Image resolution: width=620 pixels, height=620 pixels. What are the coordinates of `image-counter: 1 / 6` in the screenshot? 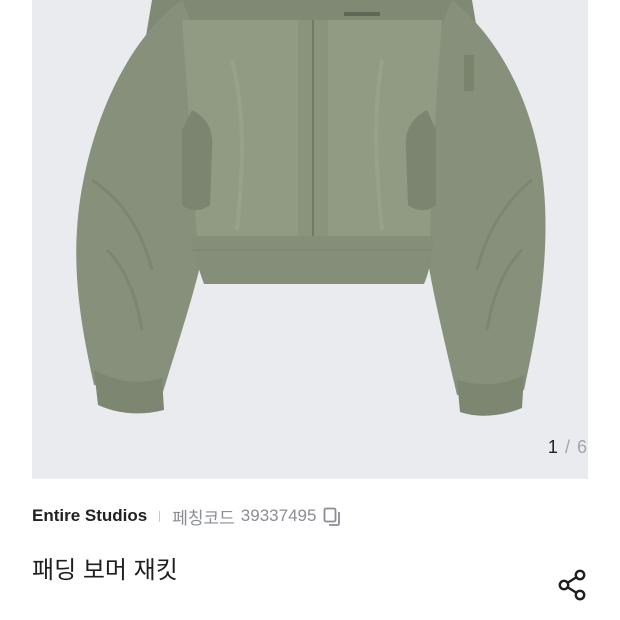 It's located at (568, 447).